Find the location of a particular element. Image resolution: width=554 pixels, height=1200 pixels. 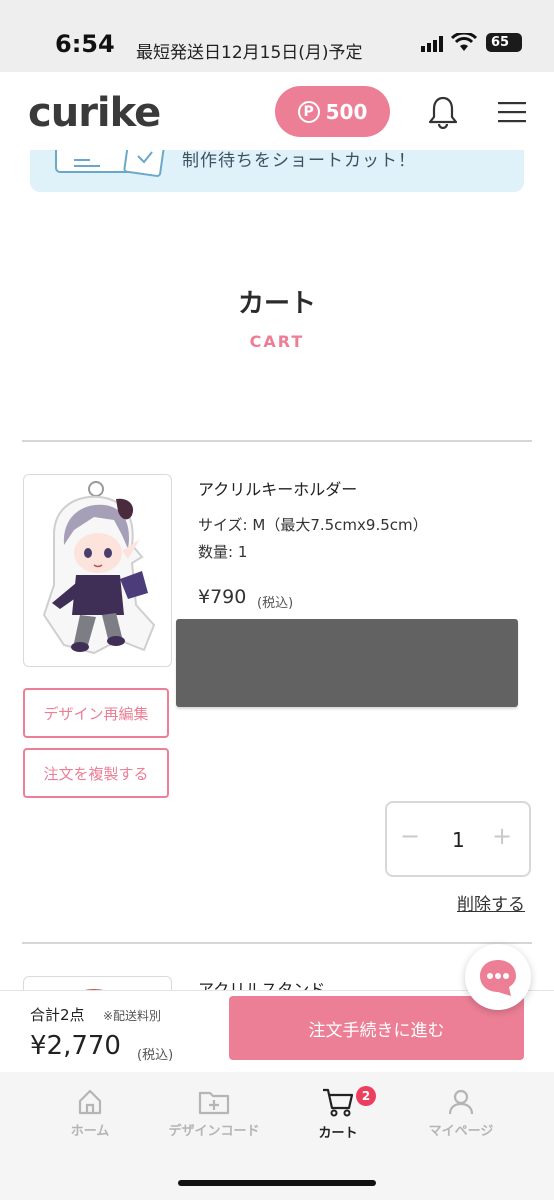

cart-icon is located at coordinates (338, 1102).